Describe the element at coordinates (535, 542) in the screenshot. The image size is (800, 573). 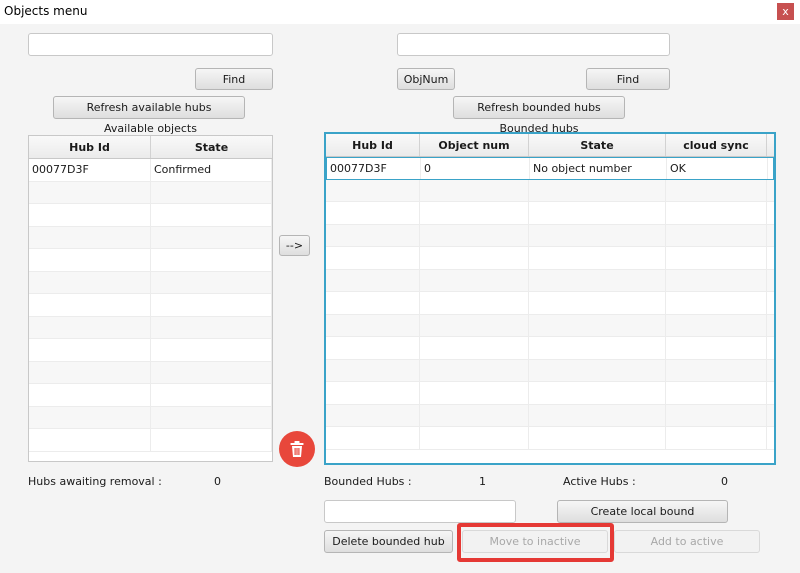
I see `highlight-box` at that location.